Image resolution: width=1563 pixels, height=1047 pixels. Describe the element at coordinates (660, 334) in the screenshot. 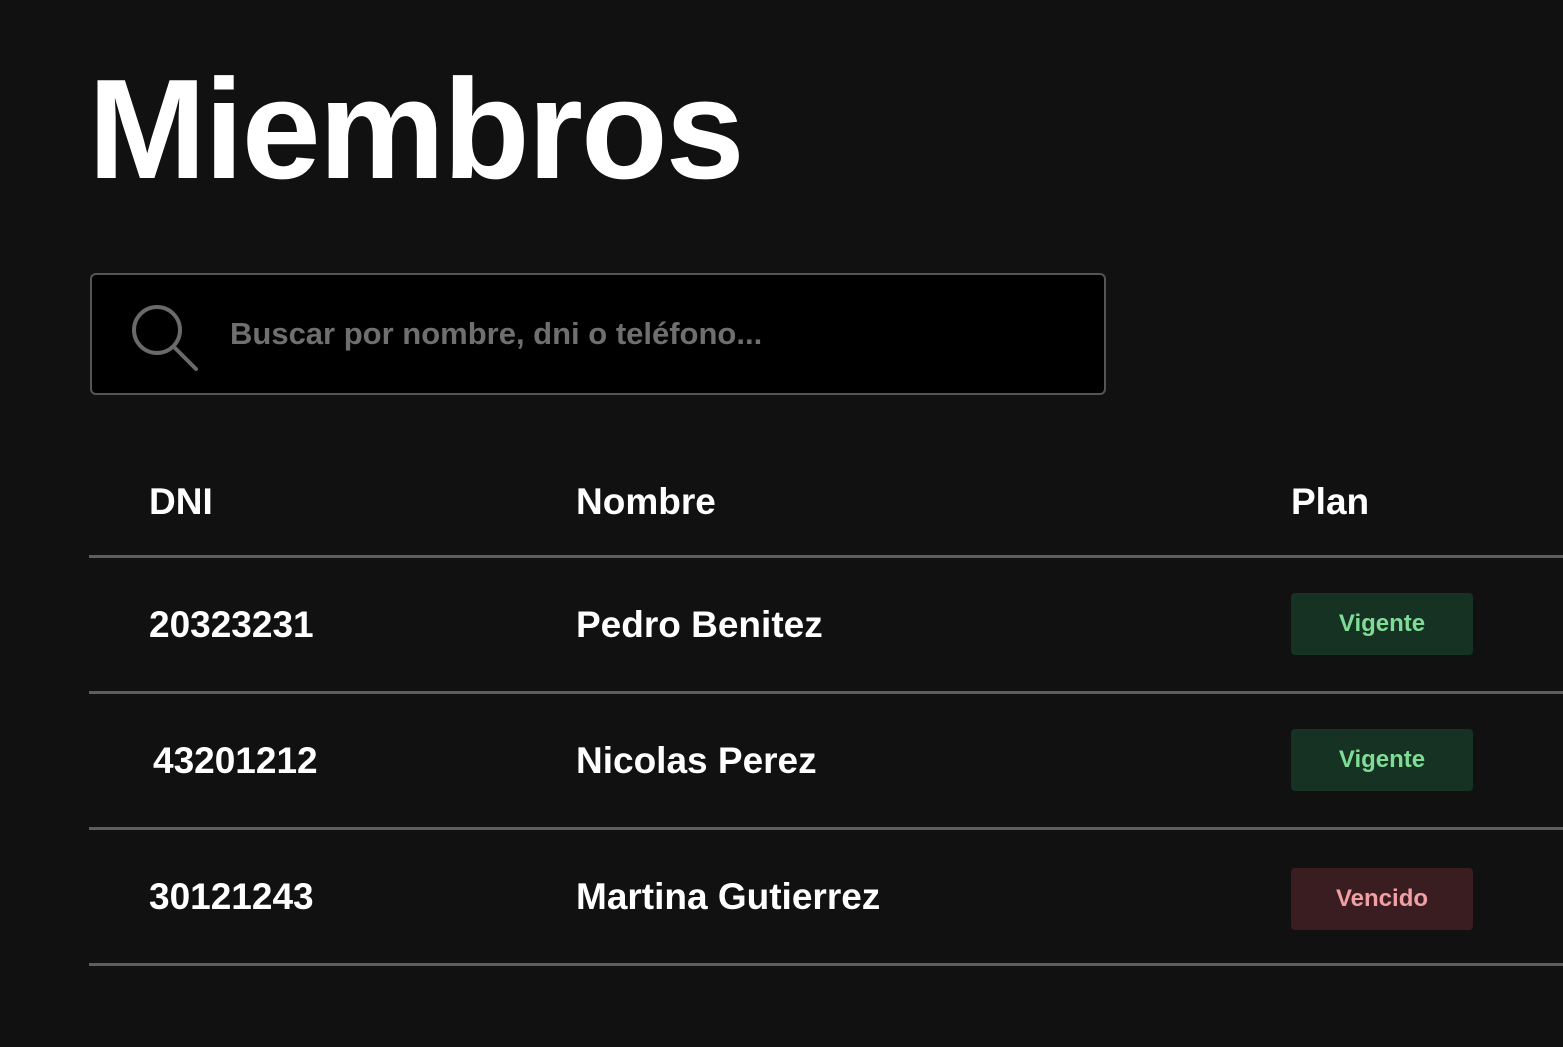

I see `search-input` at that location.